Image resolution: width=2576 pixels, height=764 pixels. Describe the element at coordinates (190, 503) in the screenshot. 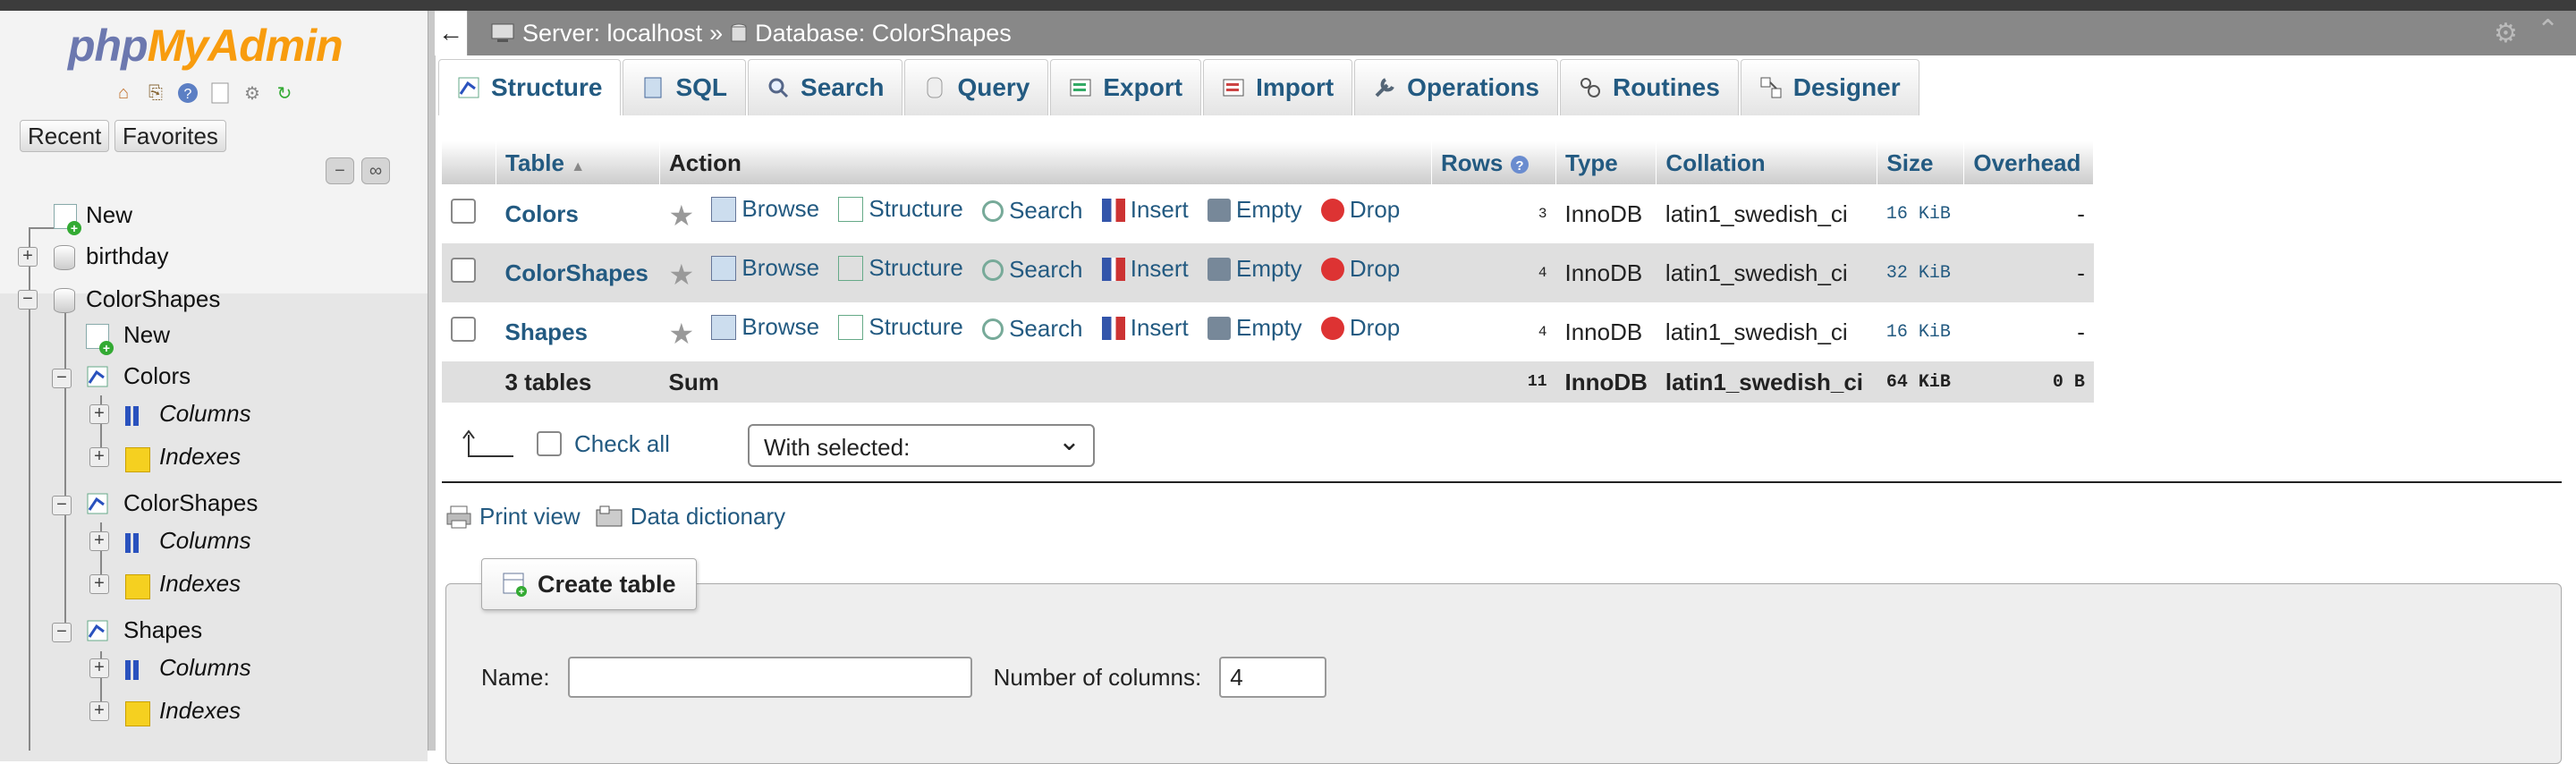

I see `tree-table-colorshapes: ColorShapes` at that location.